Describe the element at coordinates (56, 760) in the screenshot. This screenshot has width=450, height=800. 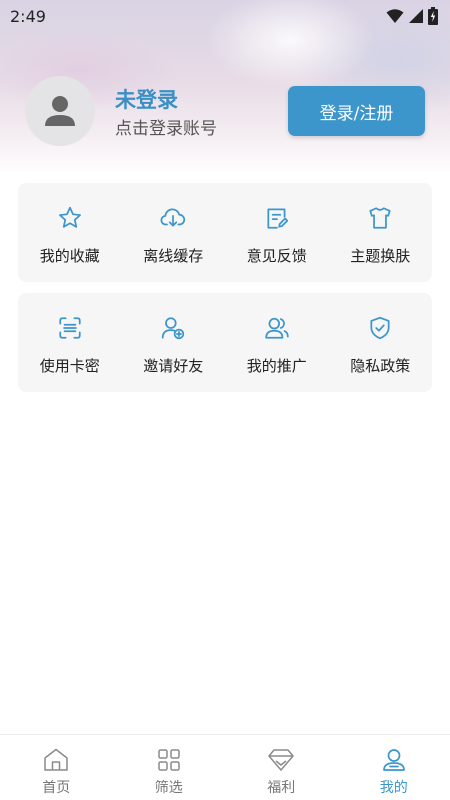
I see `home-icon` at that location.